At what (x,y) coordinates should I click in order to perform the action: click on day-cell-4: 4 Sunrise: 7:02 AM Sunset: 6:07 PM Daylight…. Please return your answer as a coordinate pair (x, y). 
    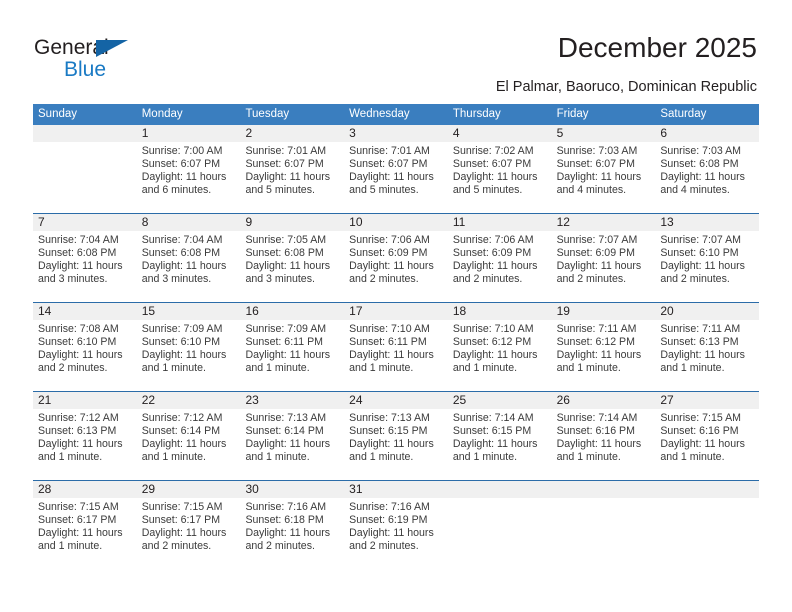
    Looking at the image, I should click on (499, 169).